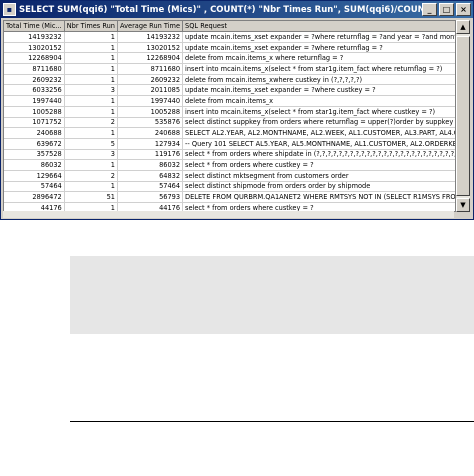 This screenshot has width=474, height=476. Describe the element at coordinates (318, 101) in the screenshot. I see `sql-request-cell: delete from mcain.items_x` at that location.